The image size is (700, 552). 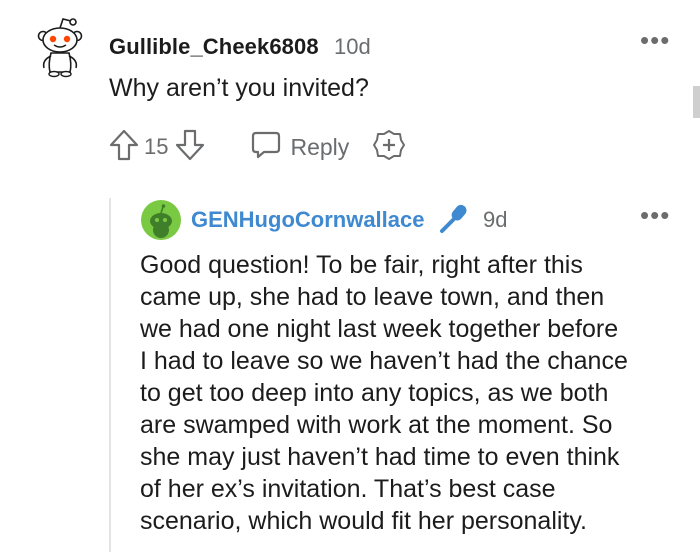 What do you see at coordinates (348, 489) in the screenshot?
I see `reply-body-line: of her ex’s invitation. That’s best case` at bounding box center [348, 489].